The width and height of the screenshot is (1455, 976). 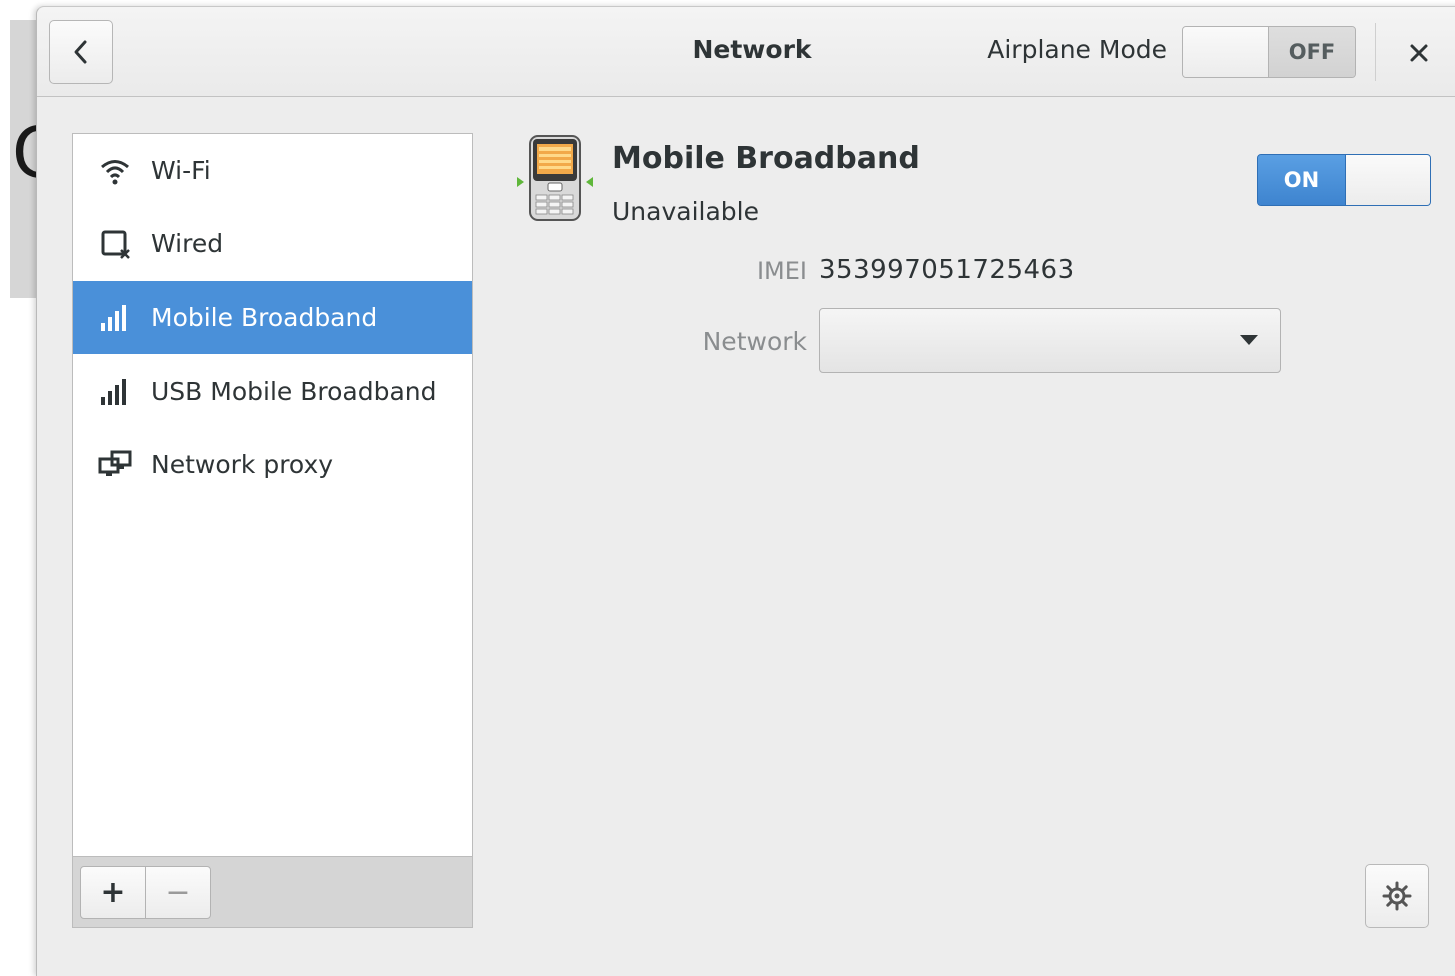 I want to click on airplane-mode-label: Airplane Mode, so click(x=1077, y=49).